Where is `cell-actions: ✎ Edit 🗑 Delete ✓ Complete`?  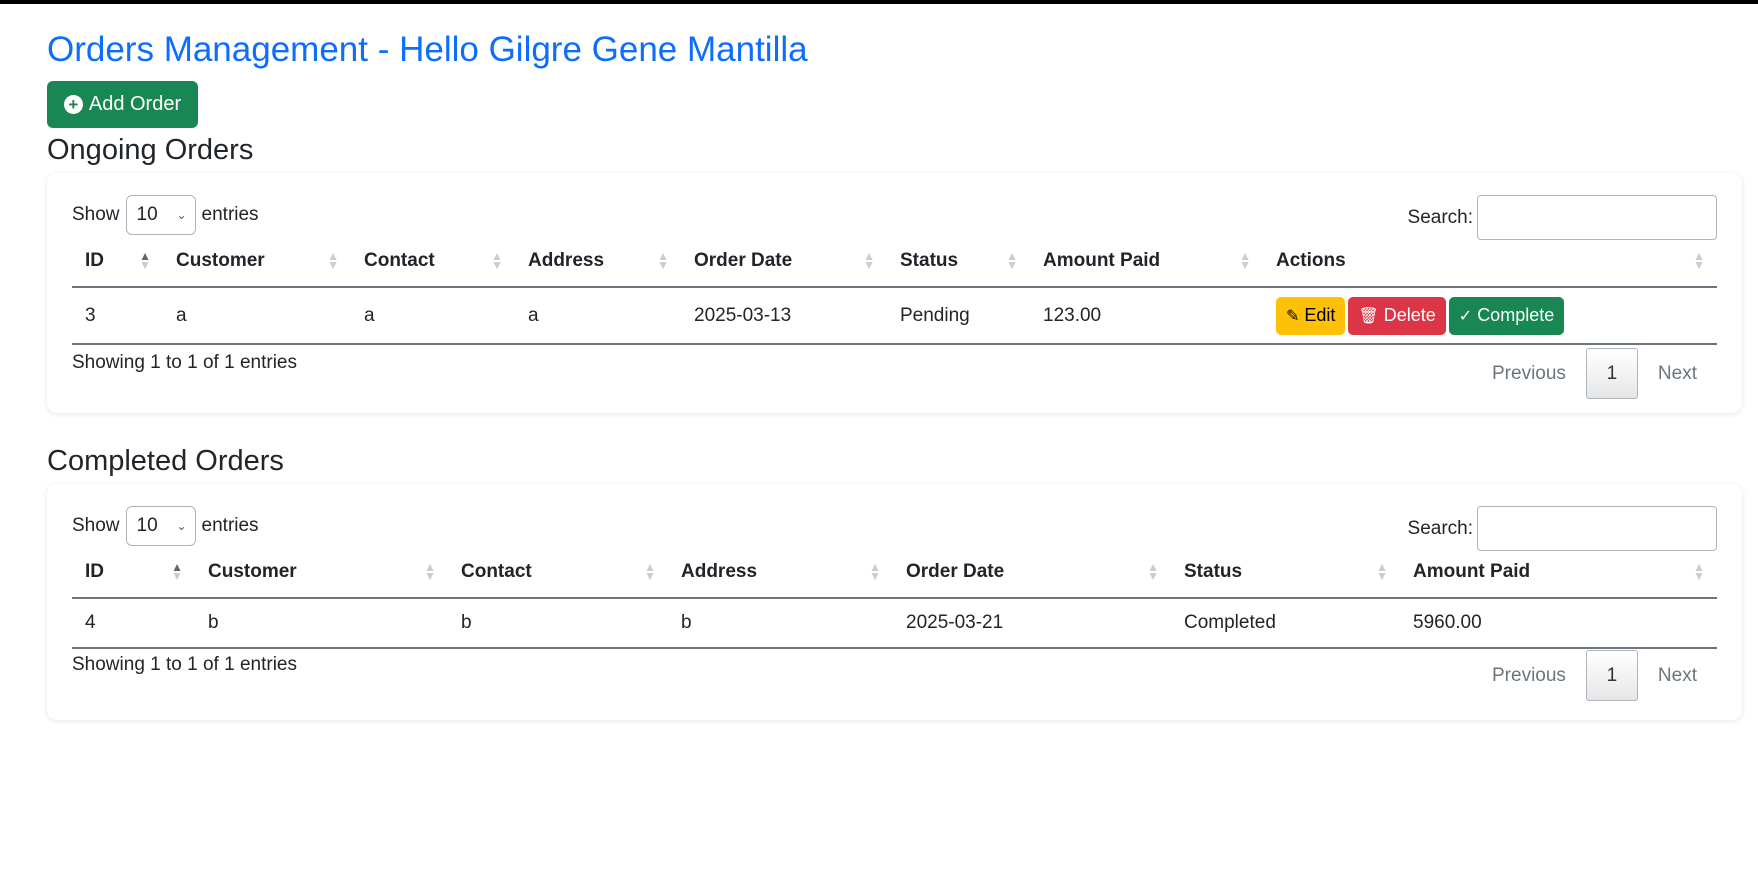
cell-actions: ✎ Edit 🗑 Delete ✓ Complete is located at coordinates (1490, 316).